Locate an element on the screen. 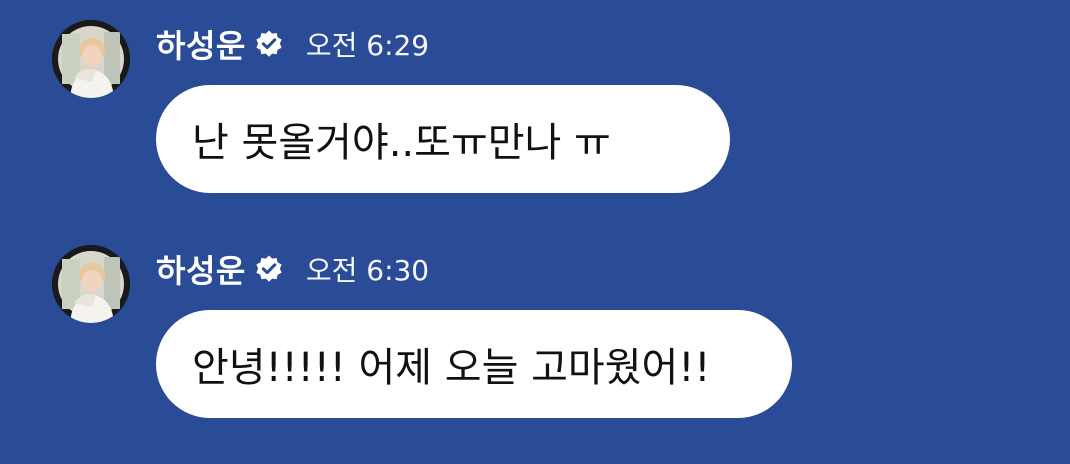 The width and height of the screenshot is (1070, 464). message-timestamp: 오전 6:30 is located at coordinates (367, 270).